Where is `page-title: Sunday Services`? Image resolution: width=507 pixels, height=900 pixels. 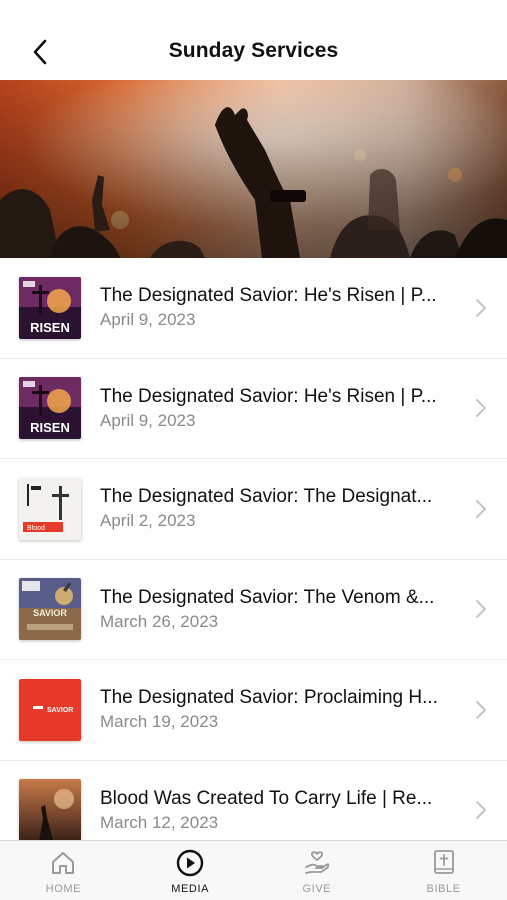 page-title: Sunday Services is located at coordinates (253, 50).